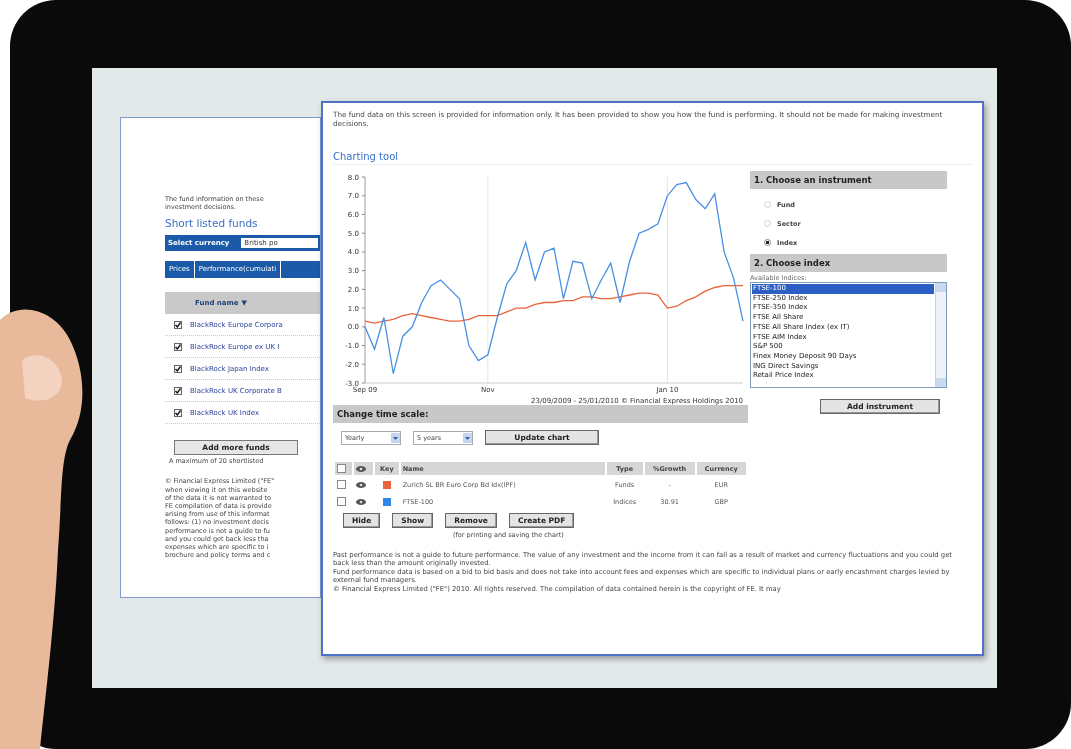  I want to click on section-bar: 1. Choose an instrument, so click(848, 180).